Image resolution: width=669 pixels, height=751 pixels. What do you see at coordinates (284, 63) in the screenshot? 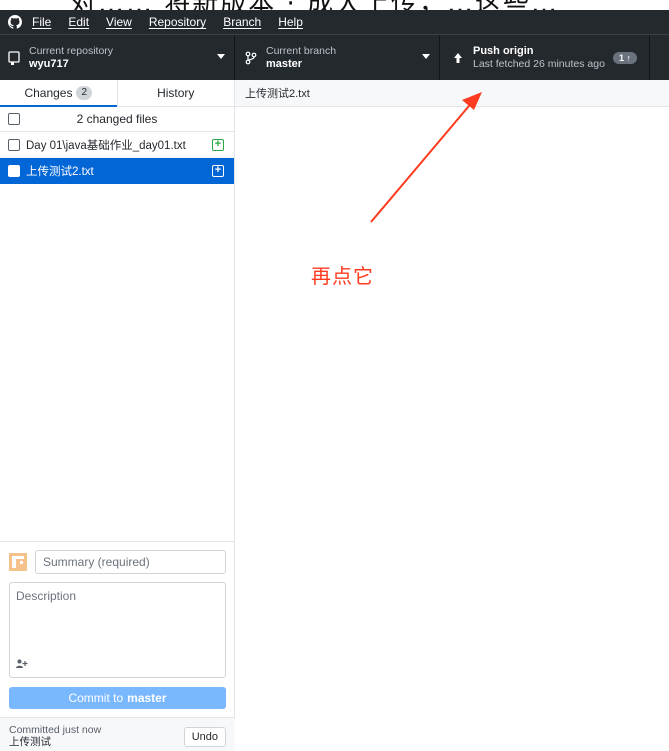
I see `branch-name: master` at bounding box center [284, 63].